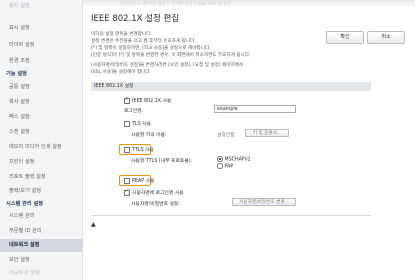 Image resolution: width=415 pixels, height=280 pixels. I want to click on section-header: IEEE 802.1X 설정, so click(231, 86).